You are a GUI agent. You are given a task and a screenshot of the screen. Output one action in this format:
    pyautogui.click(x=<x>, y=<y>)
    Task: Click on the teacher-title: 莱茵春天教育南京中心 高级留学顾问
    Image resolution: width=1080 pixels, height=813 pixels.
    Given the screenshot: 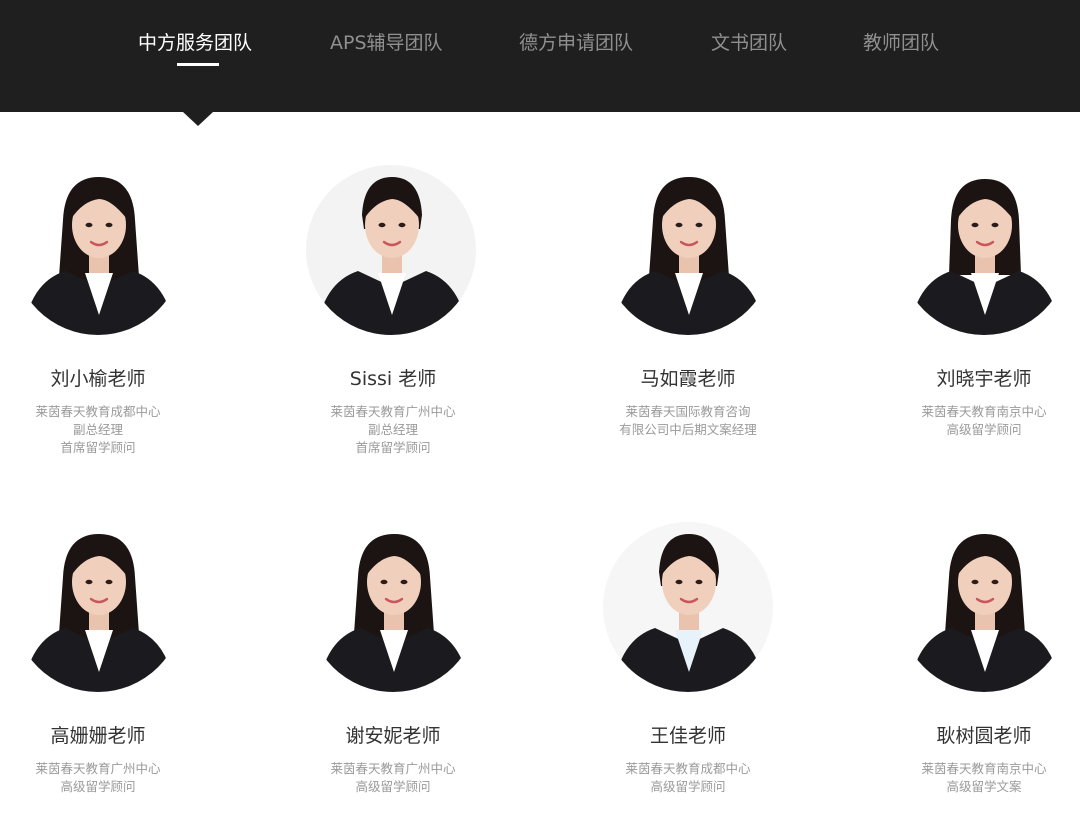 What is the action you would take?
    pyautogui.click(x=984, y=420)
    